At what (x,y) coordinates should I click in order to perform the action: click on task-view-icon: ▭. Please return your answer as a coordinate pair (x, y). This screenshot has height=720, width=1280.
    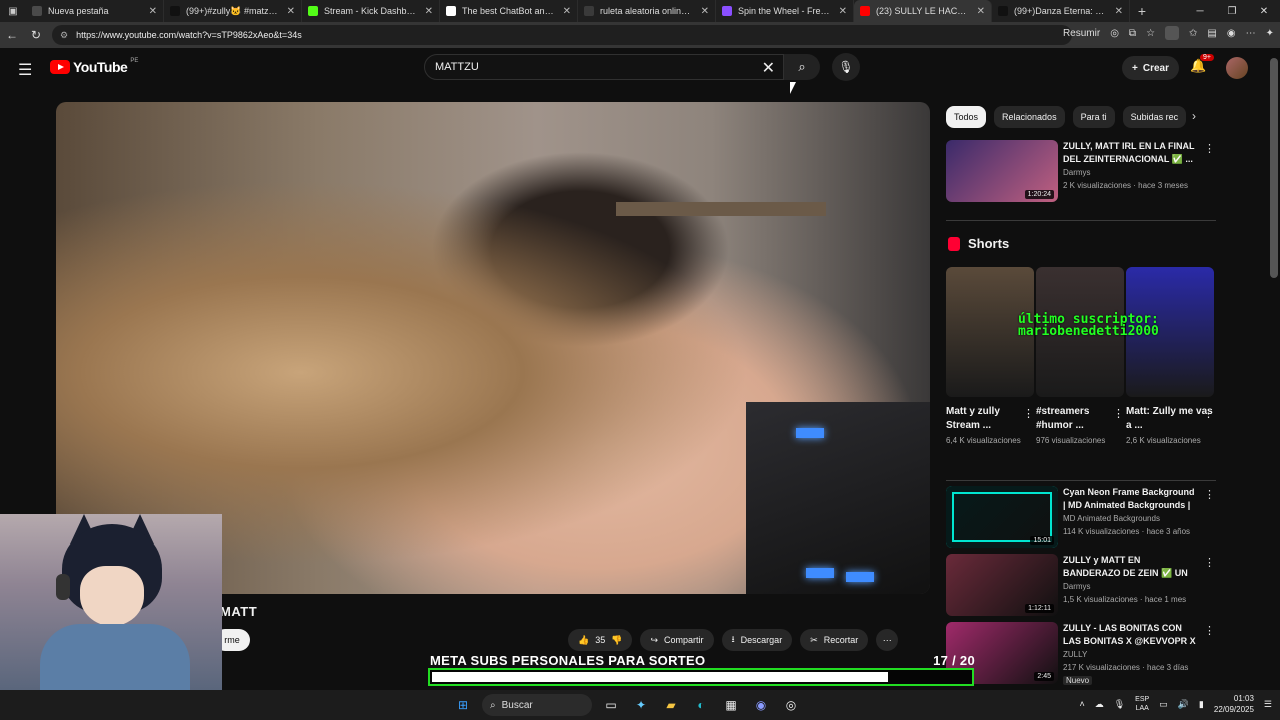
    Looking at the image, I should click on (611, 705).